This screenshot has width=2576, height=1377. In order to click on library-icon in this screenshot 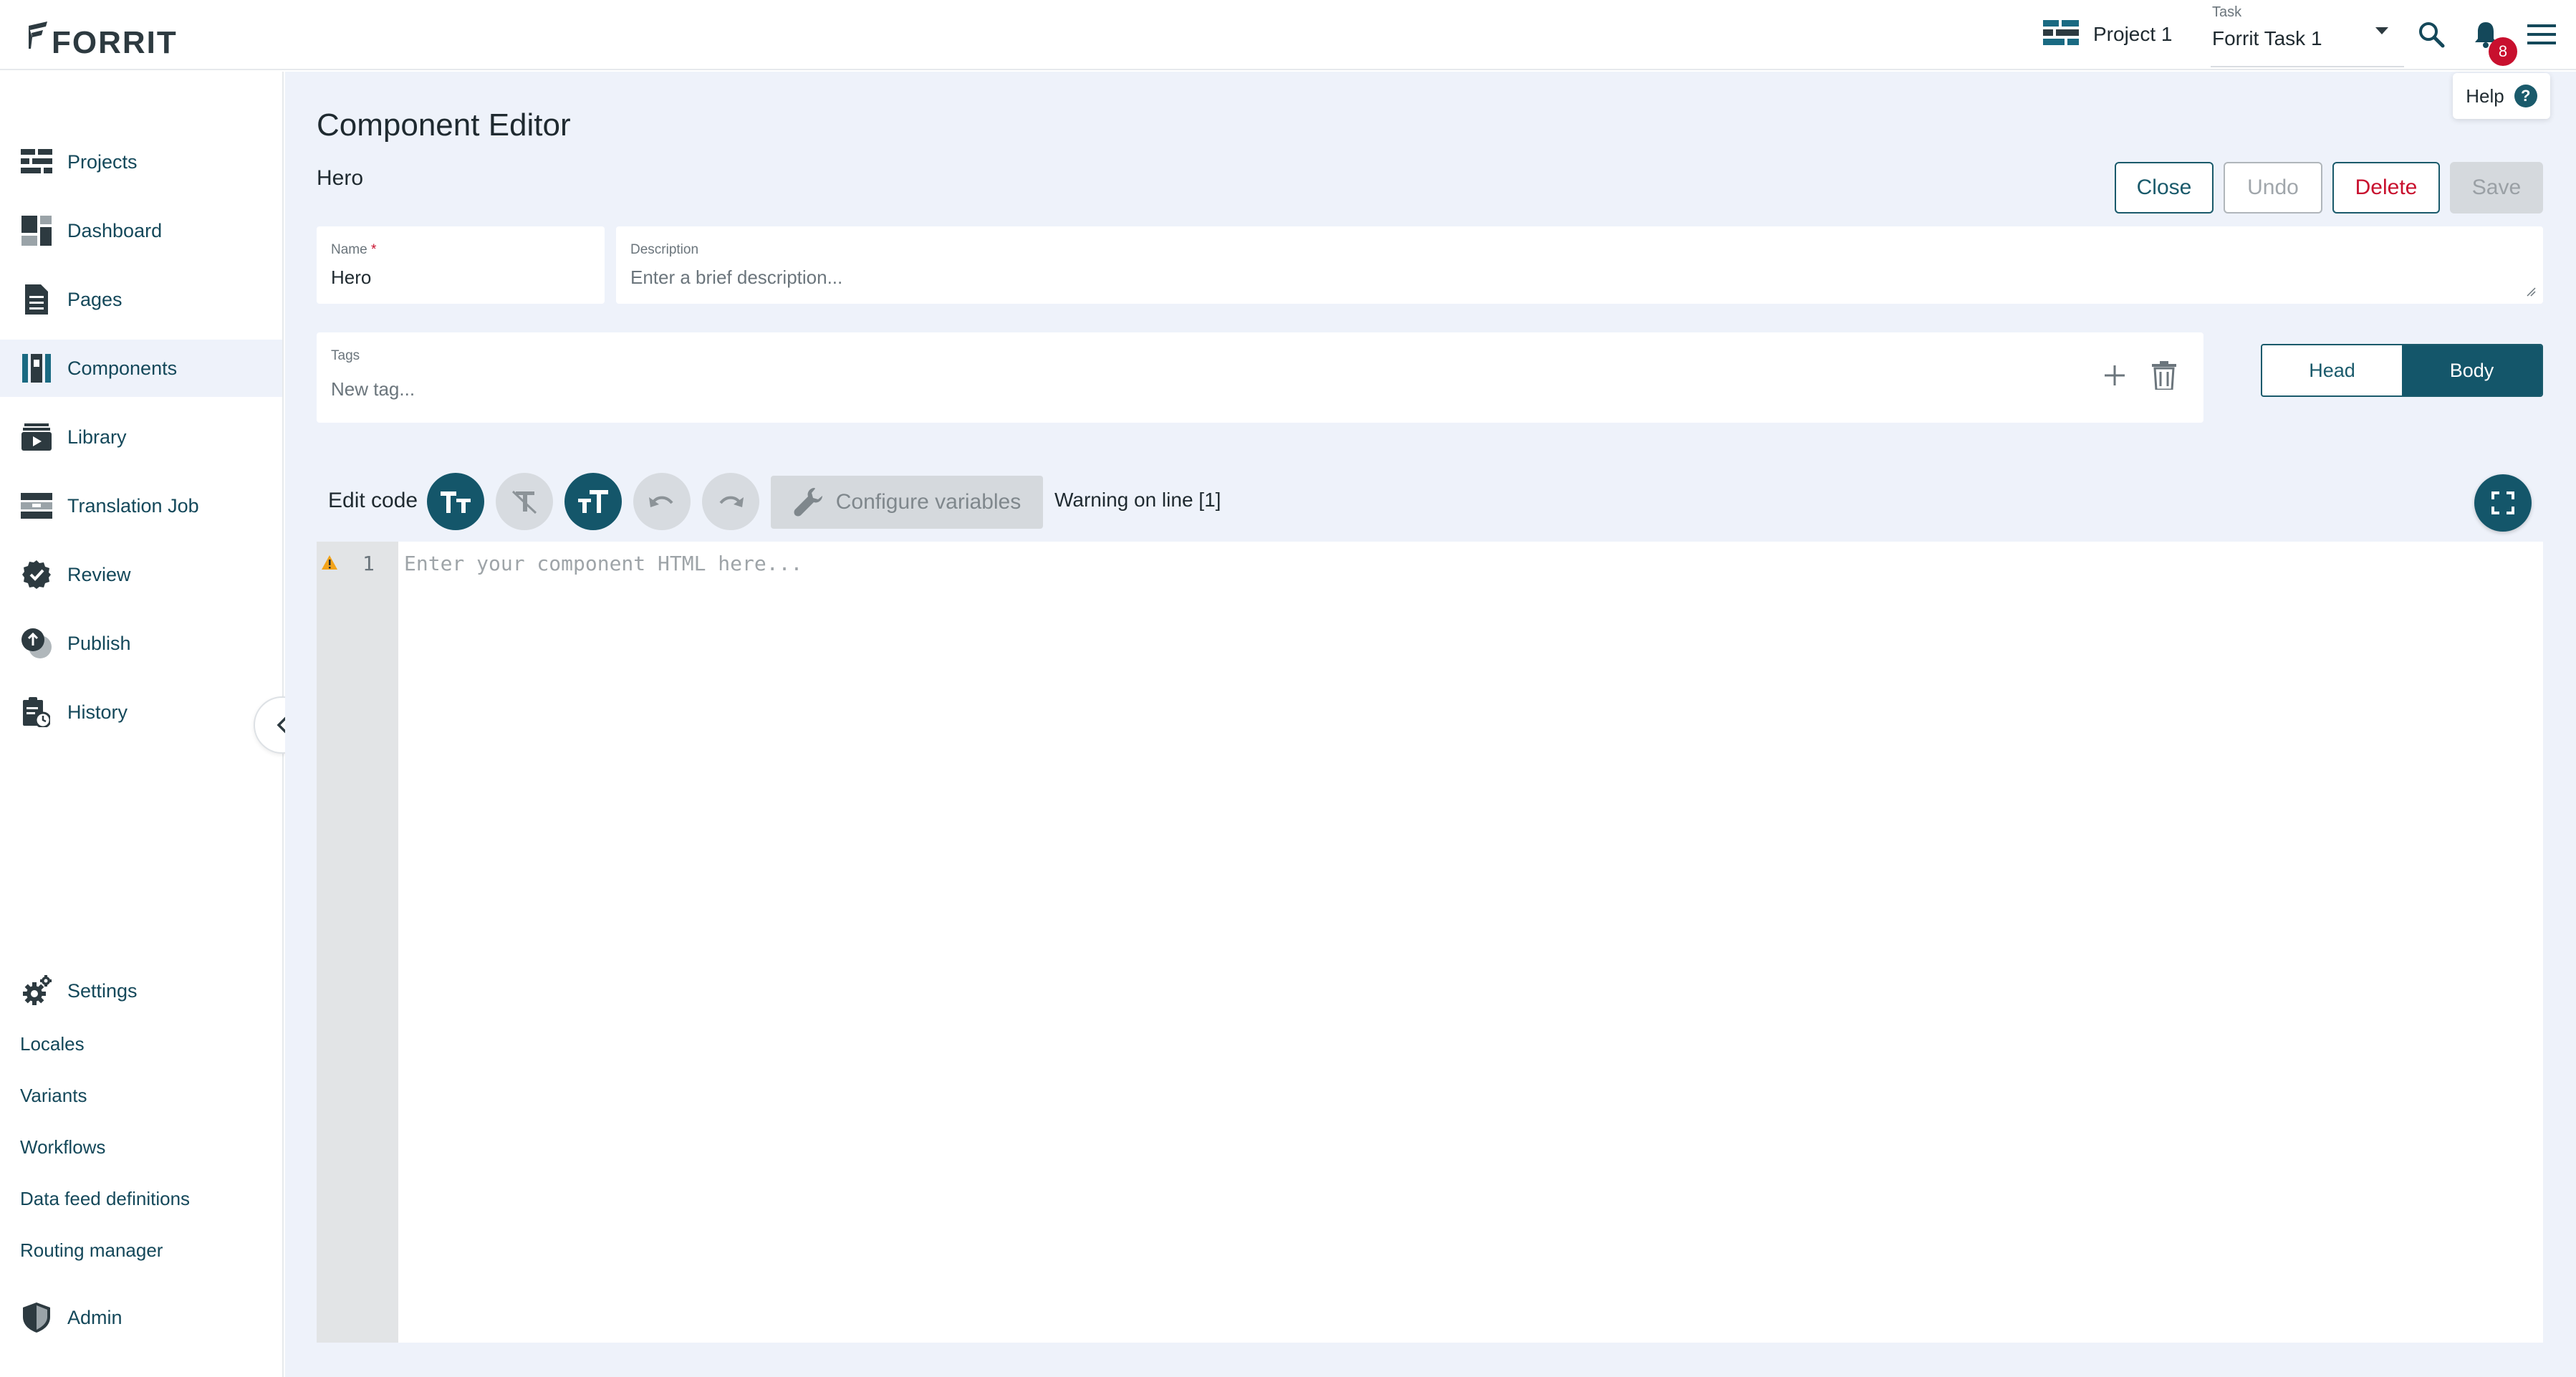, I will do `click(37, 438)`.